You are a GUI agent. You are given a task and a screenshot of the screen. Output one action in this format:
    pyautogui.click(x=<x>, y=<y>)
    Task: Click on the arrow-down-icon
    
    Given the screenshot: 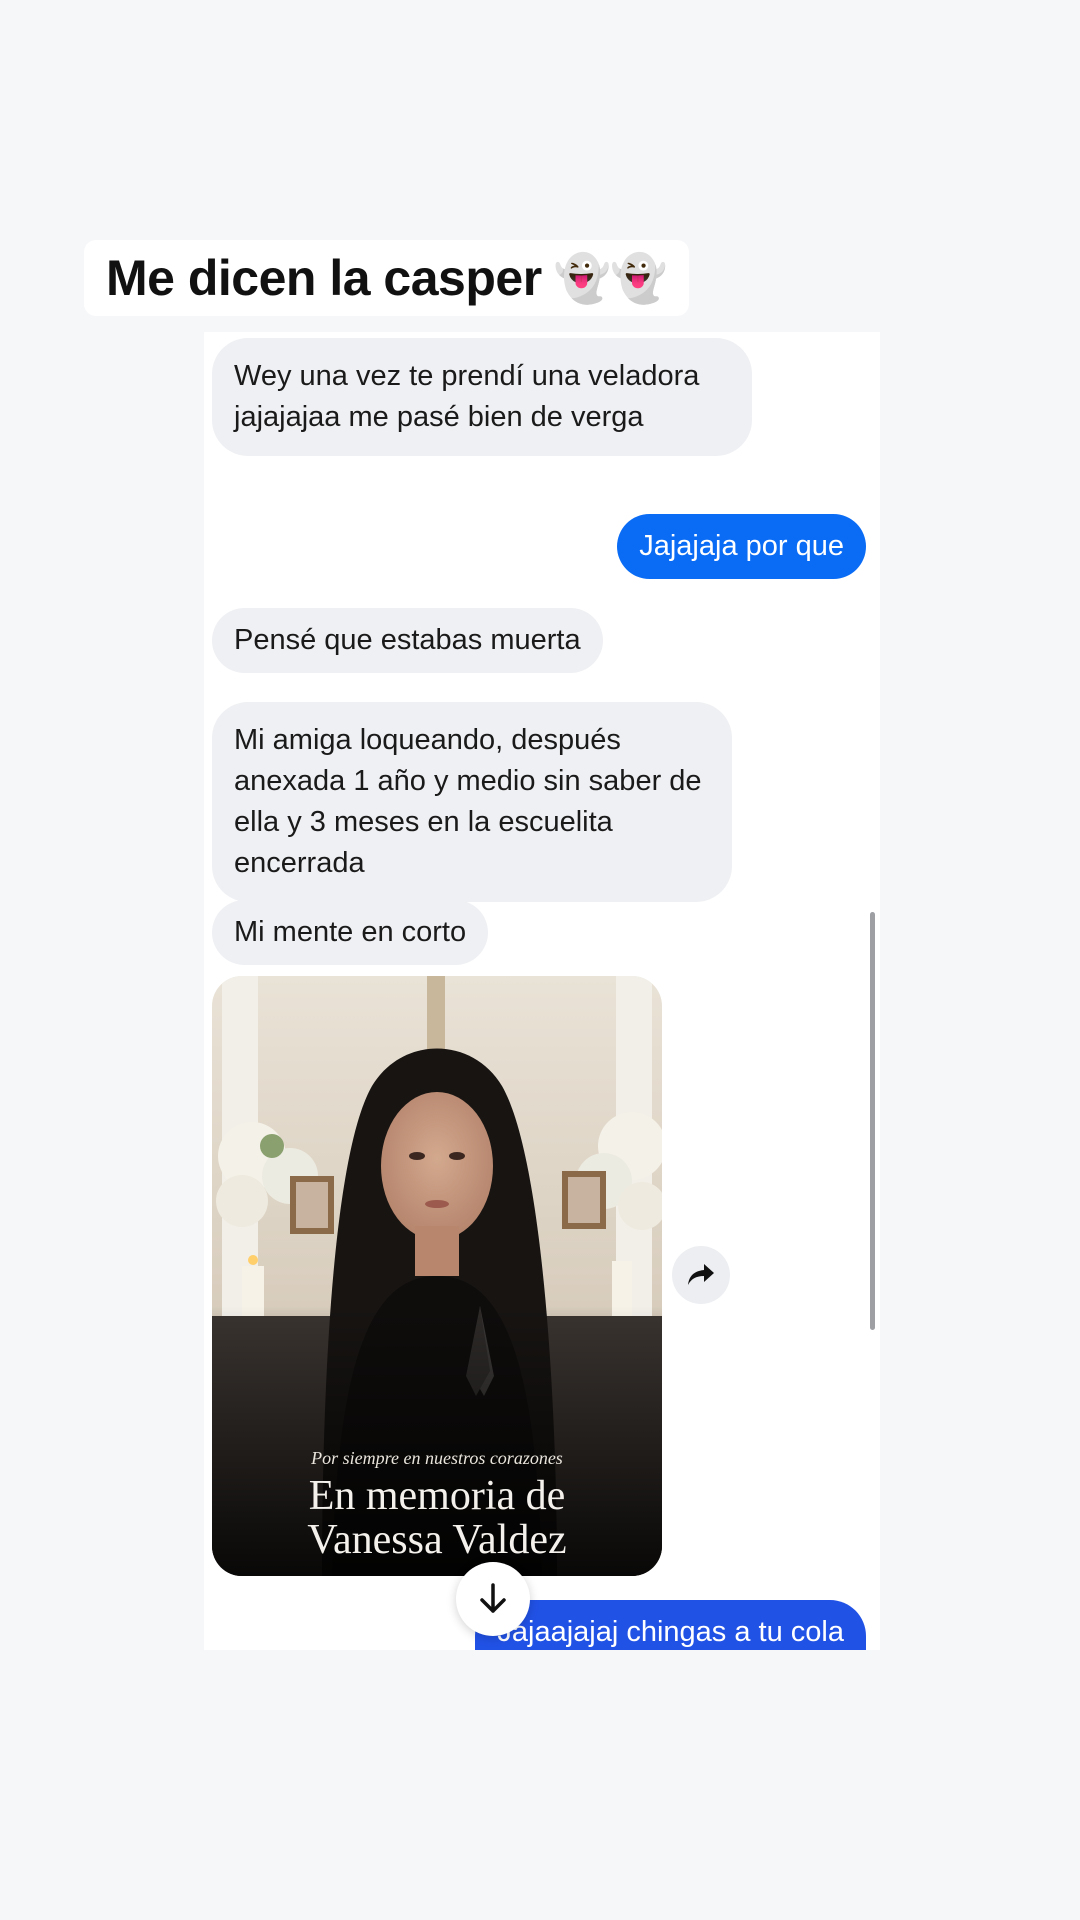 What is the action you would take?
    pyautogui.click(x=493, y=1599)
    